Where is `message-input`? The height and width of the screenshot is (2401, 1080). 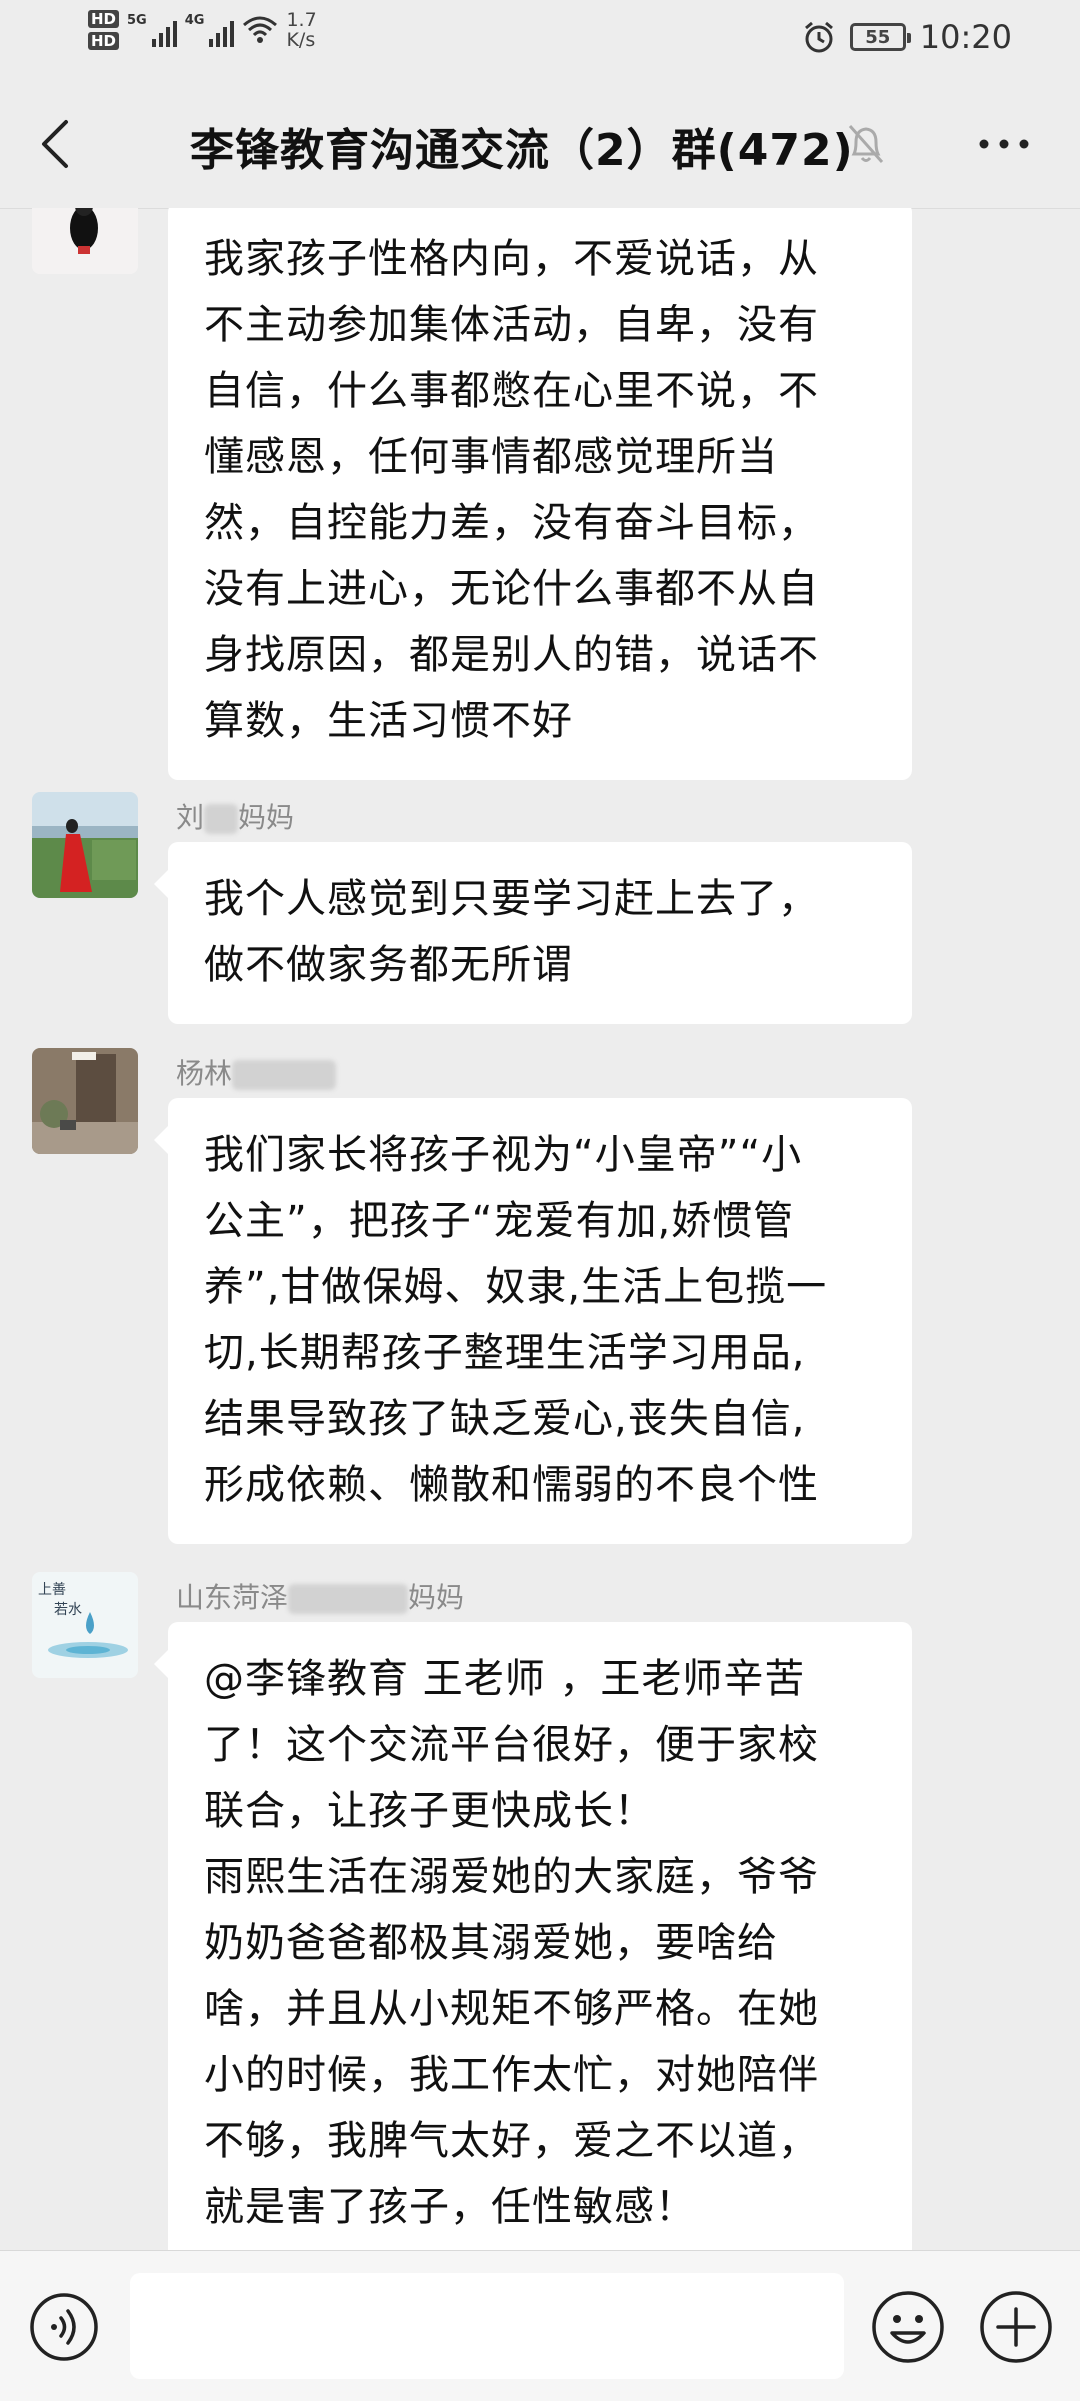
message-input is located at coordinates (487, 2326).